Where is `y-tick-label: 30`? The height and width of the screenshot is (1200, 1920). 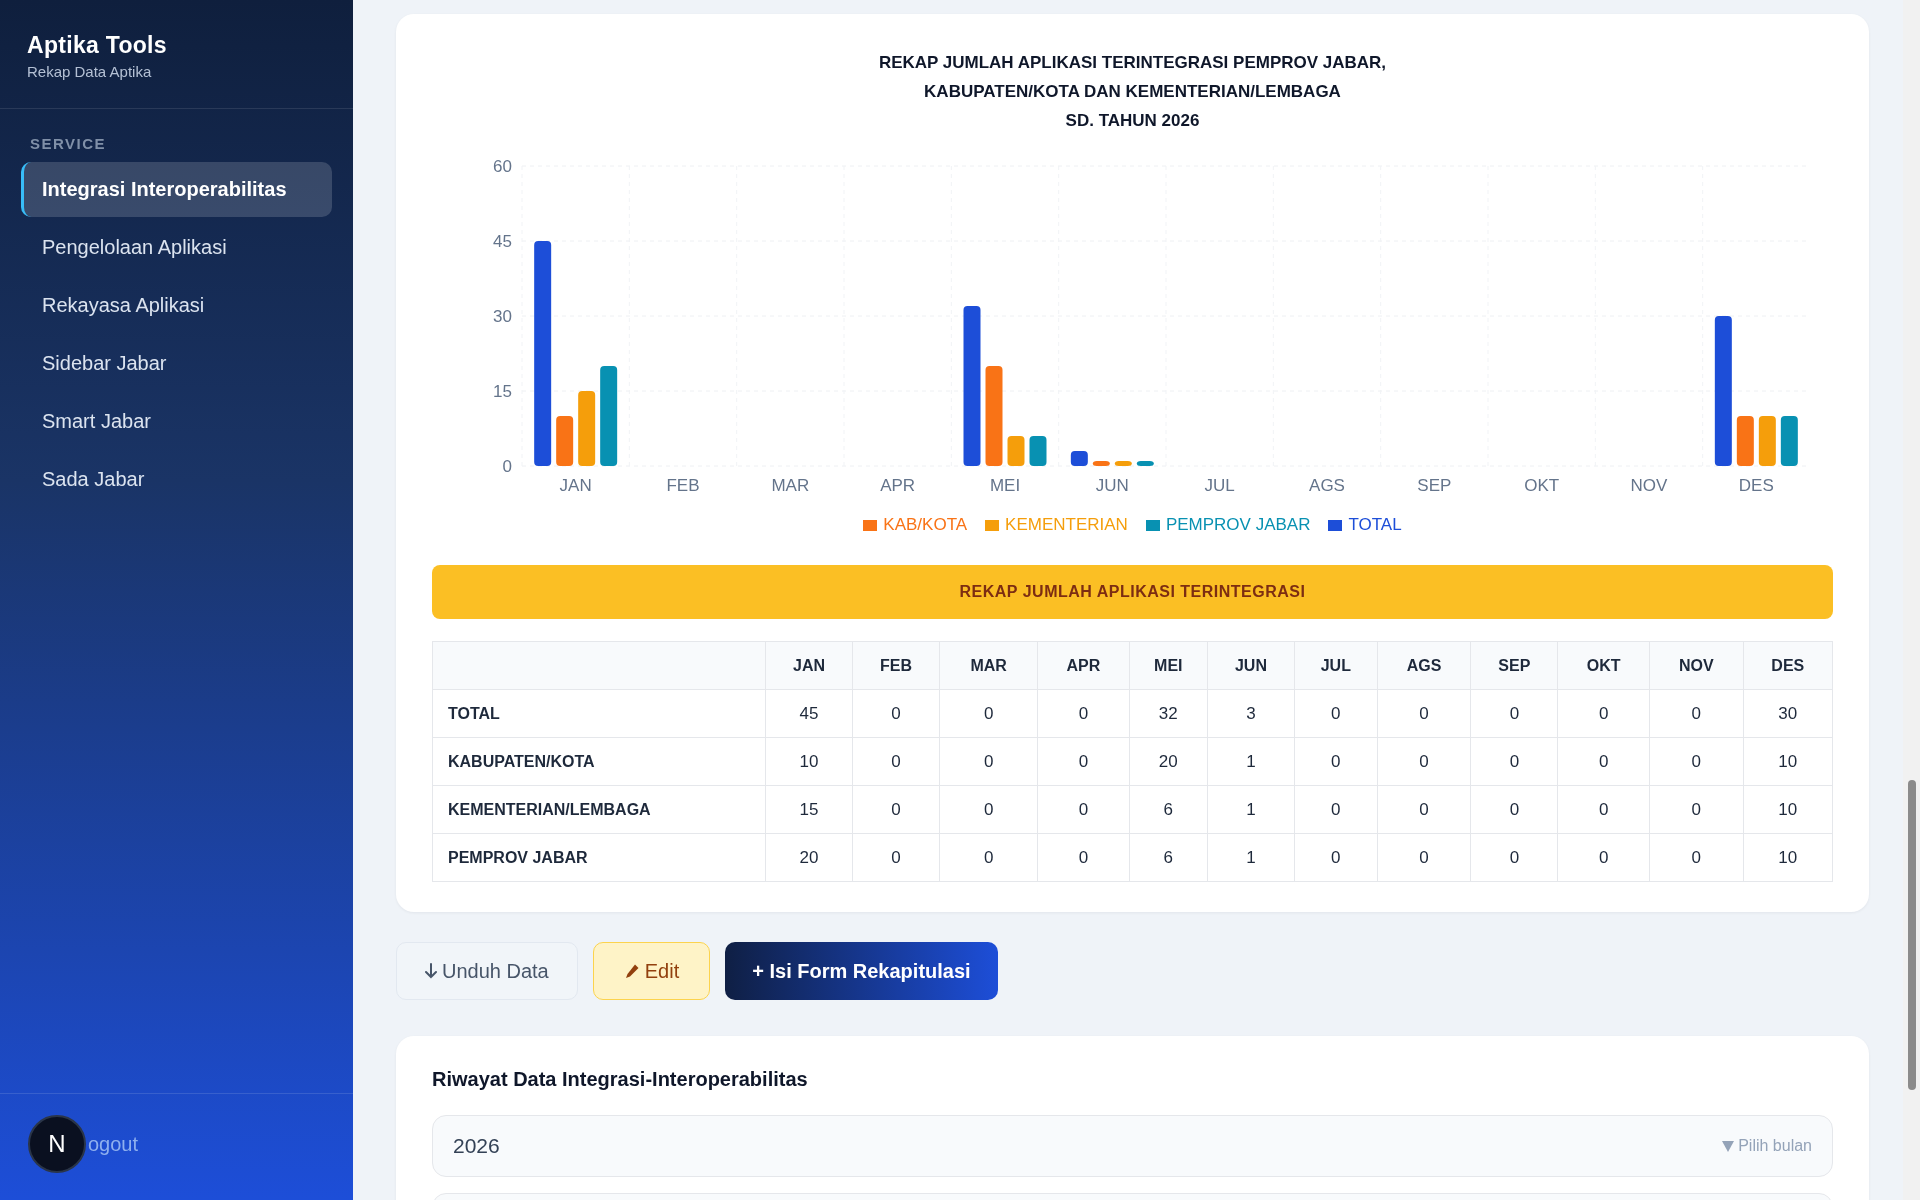 y-tick-label: 30 is located at coordinates (502, 316).